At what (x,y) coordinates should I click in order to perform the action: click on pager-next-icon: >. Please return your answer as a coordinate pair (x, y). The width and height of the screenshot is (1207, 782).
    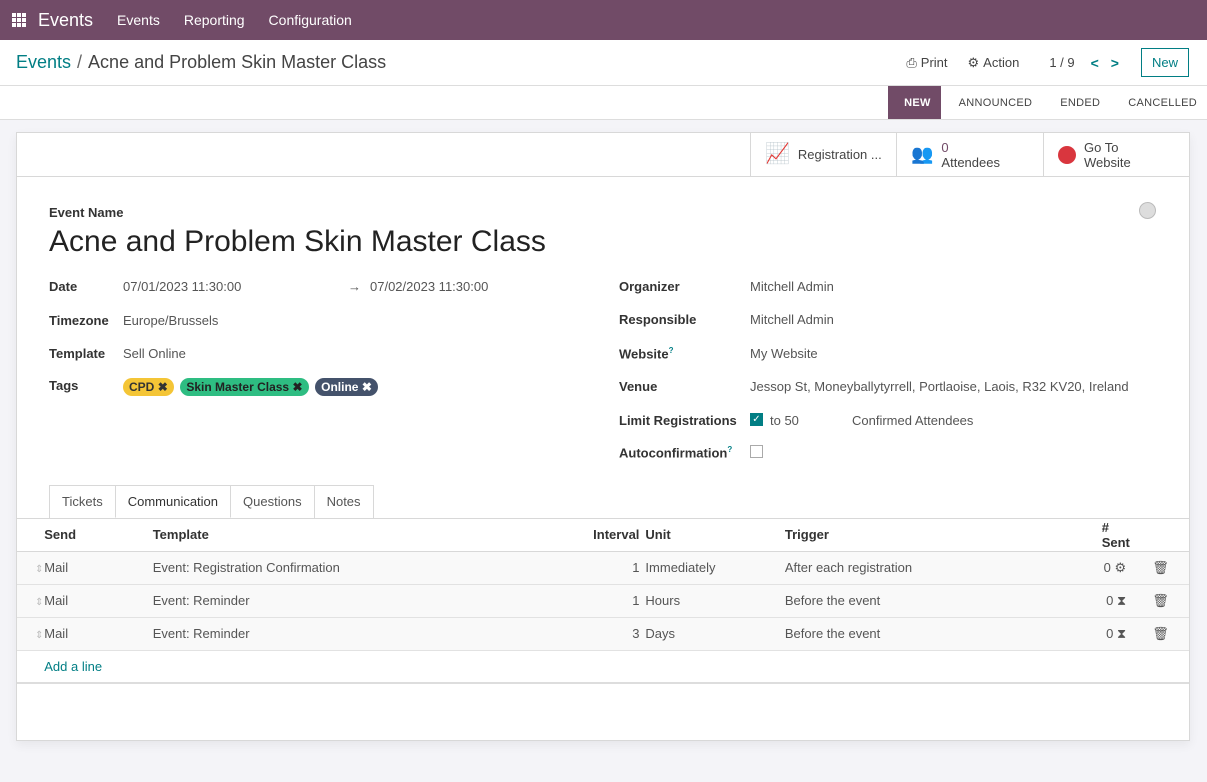
    Looking at the image, I should click on (1115, 63).